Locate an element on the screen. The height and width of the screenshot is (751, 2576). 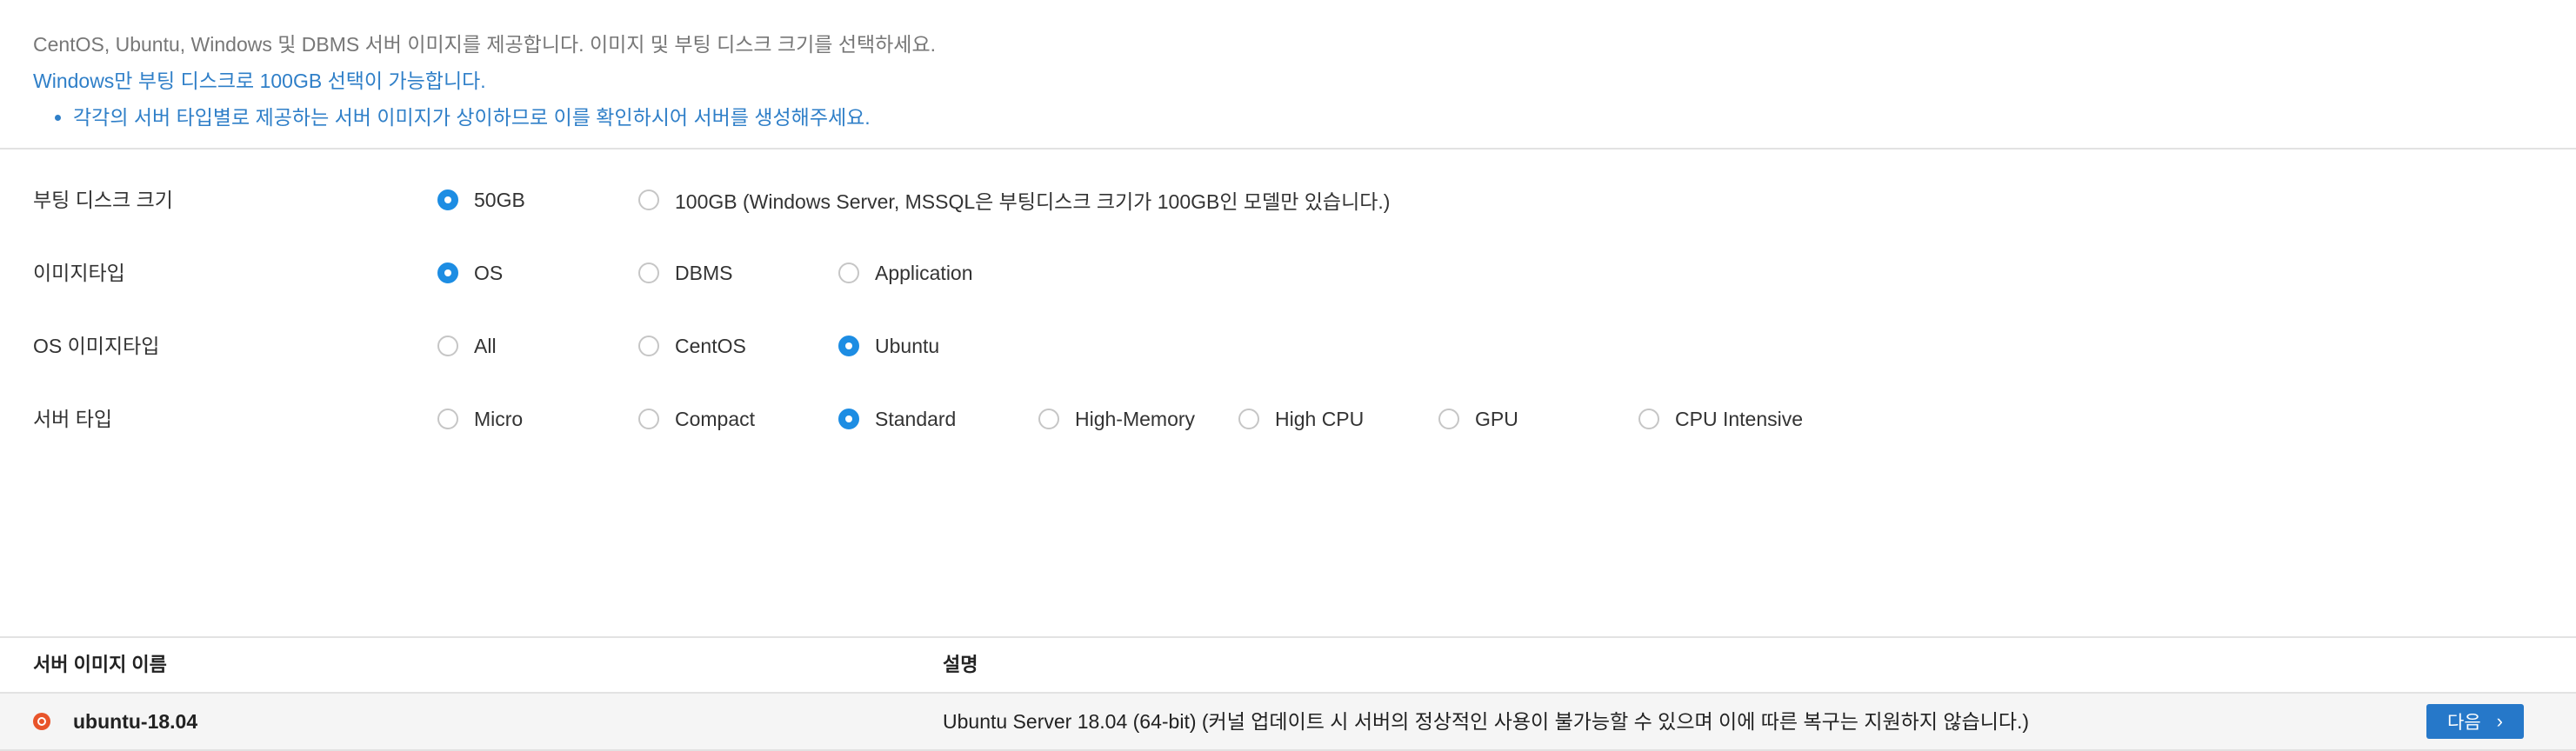
option-label: High CPU is located at coordinates (1320, 418).